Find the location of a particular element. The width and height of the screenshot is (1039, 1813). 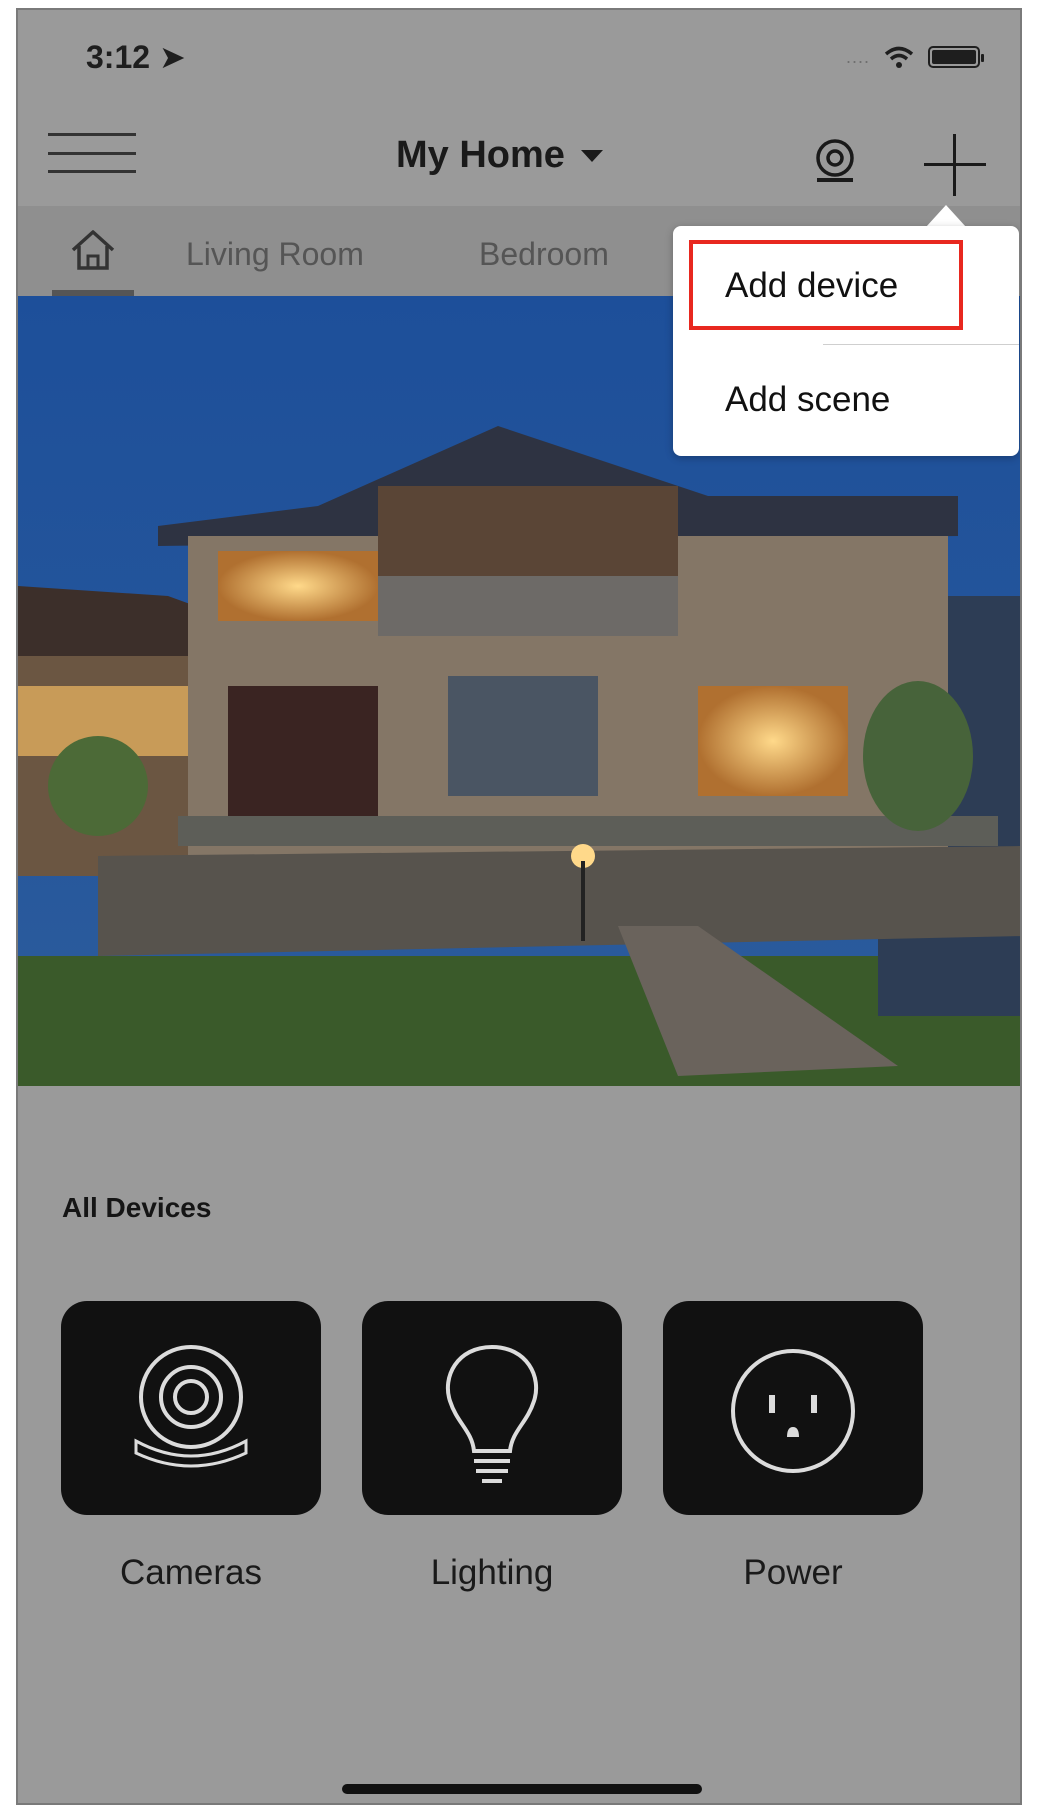

hamburger-menu-icon is located at coordinates (92, 153).